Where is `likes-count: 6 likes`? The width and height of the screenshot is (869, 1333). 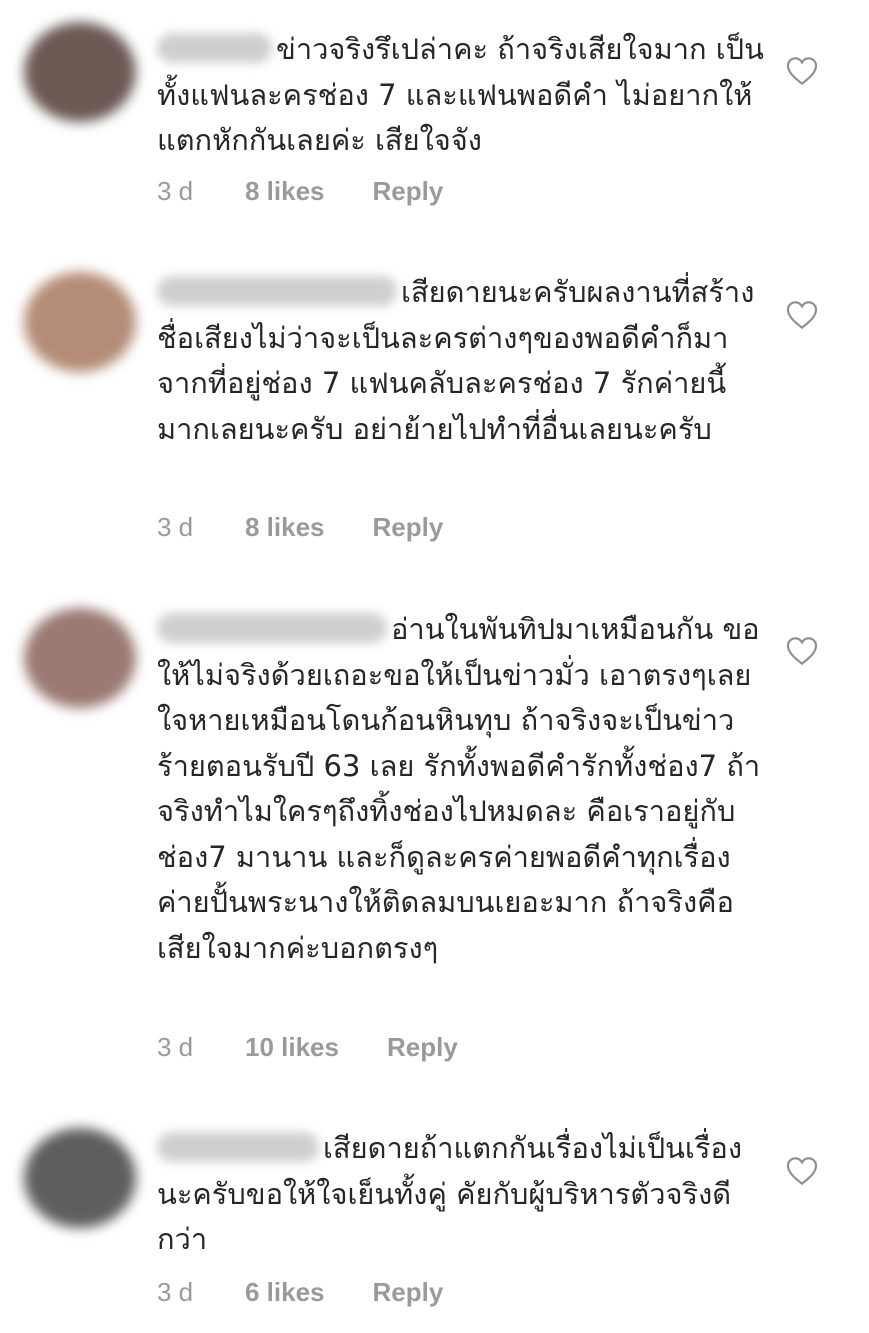
likes-count: 6 likes is located at coordinates (285, 1292).